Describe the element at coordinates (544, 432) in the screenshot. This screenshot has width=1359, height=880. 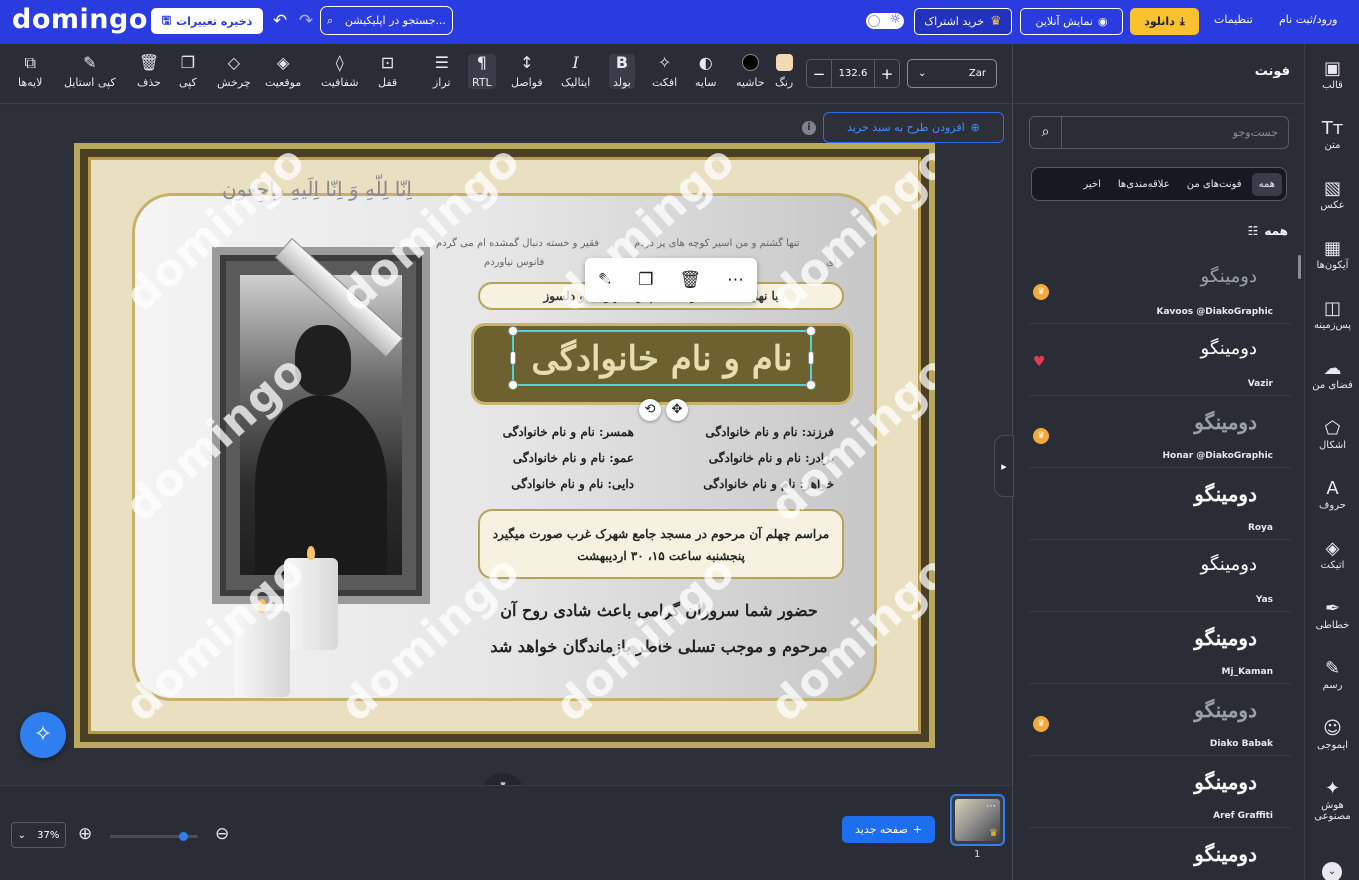
I see `relative-spouse: همسر: نام و نام خانوادگی` at that location.